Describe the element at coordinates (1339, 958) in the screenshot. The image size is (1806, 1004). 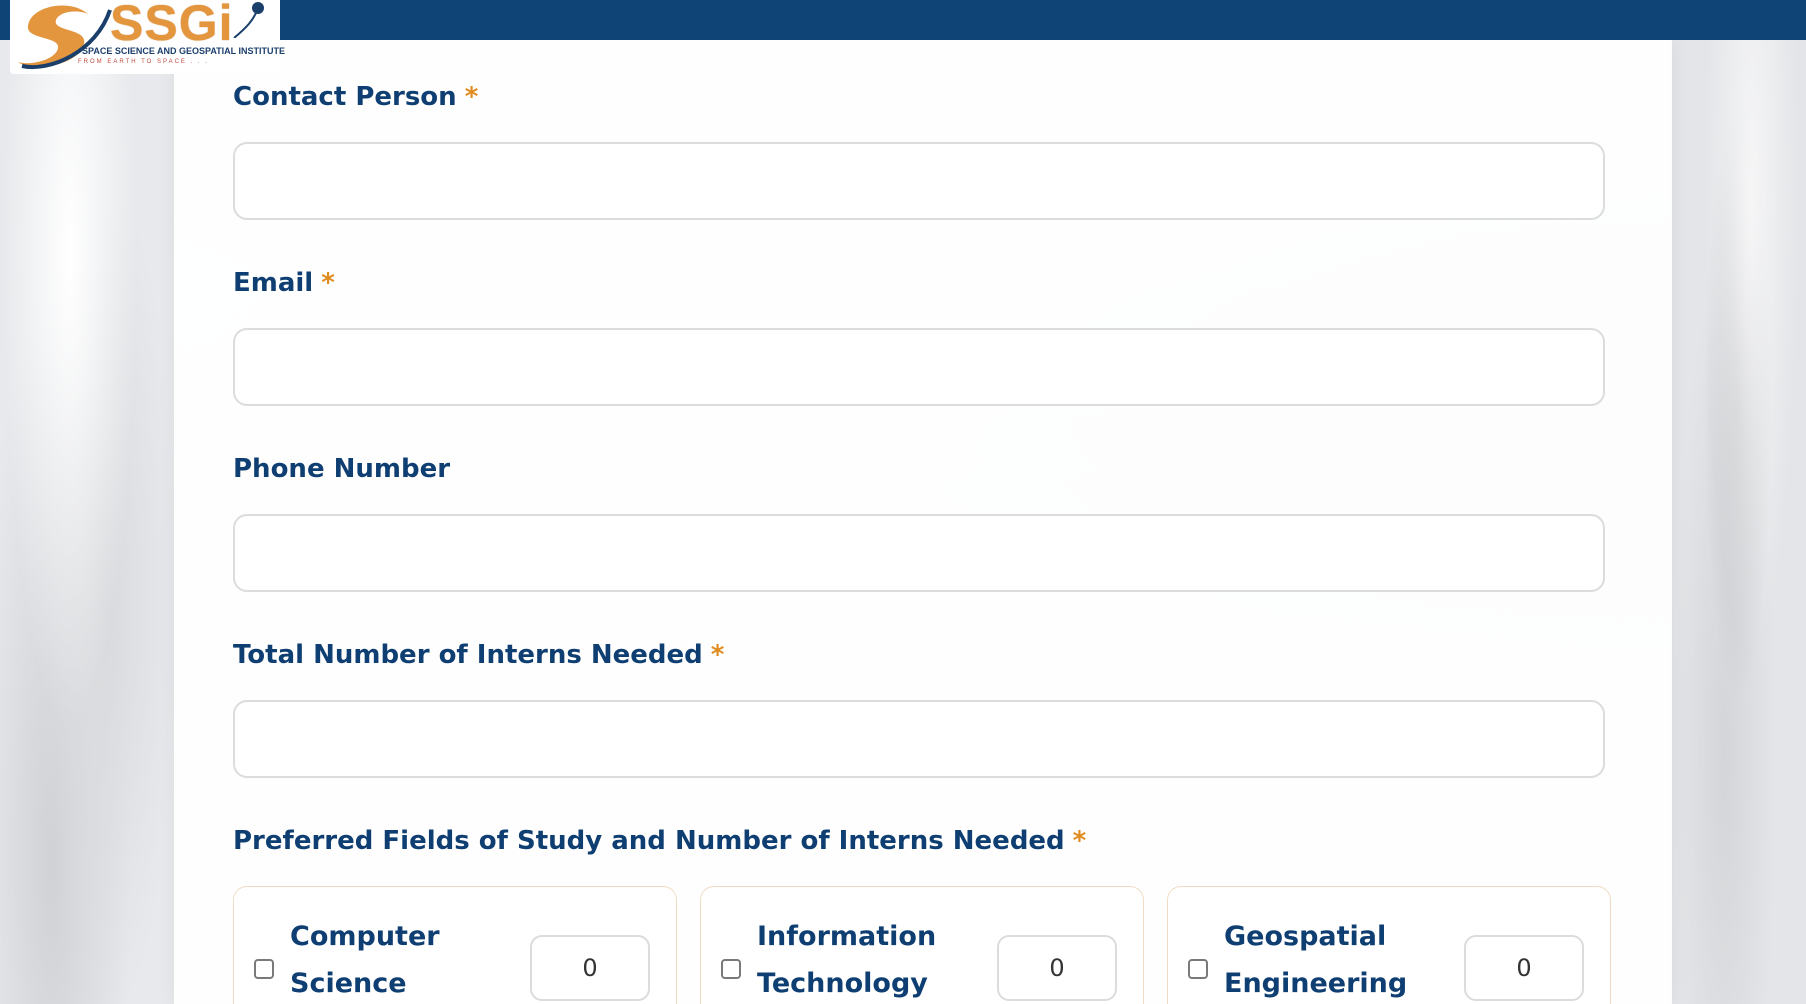
I see `geospatial-engineering-label: Geospatial Engineering` at that location.